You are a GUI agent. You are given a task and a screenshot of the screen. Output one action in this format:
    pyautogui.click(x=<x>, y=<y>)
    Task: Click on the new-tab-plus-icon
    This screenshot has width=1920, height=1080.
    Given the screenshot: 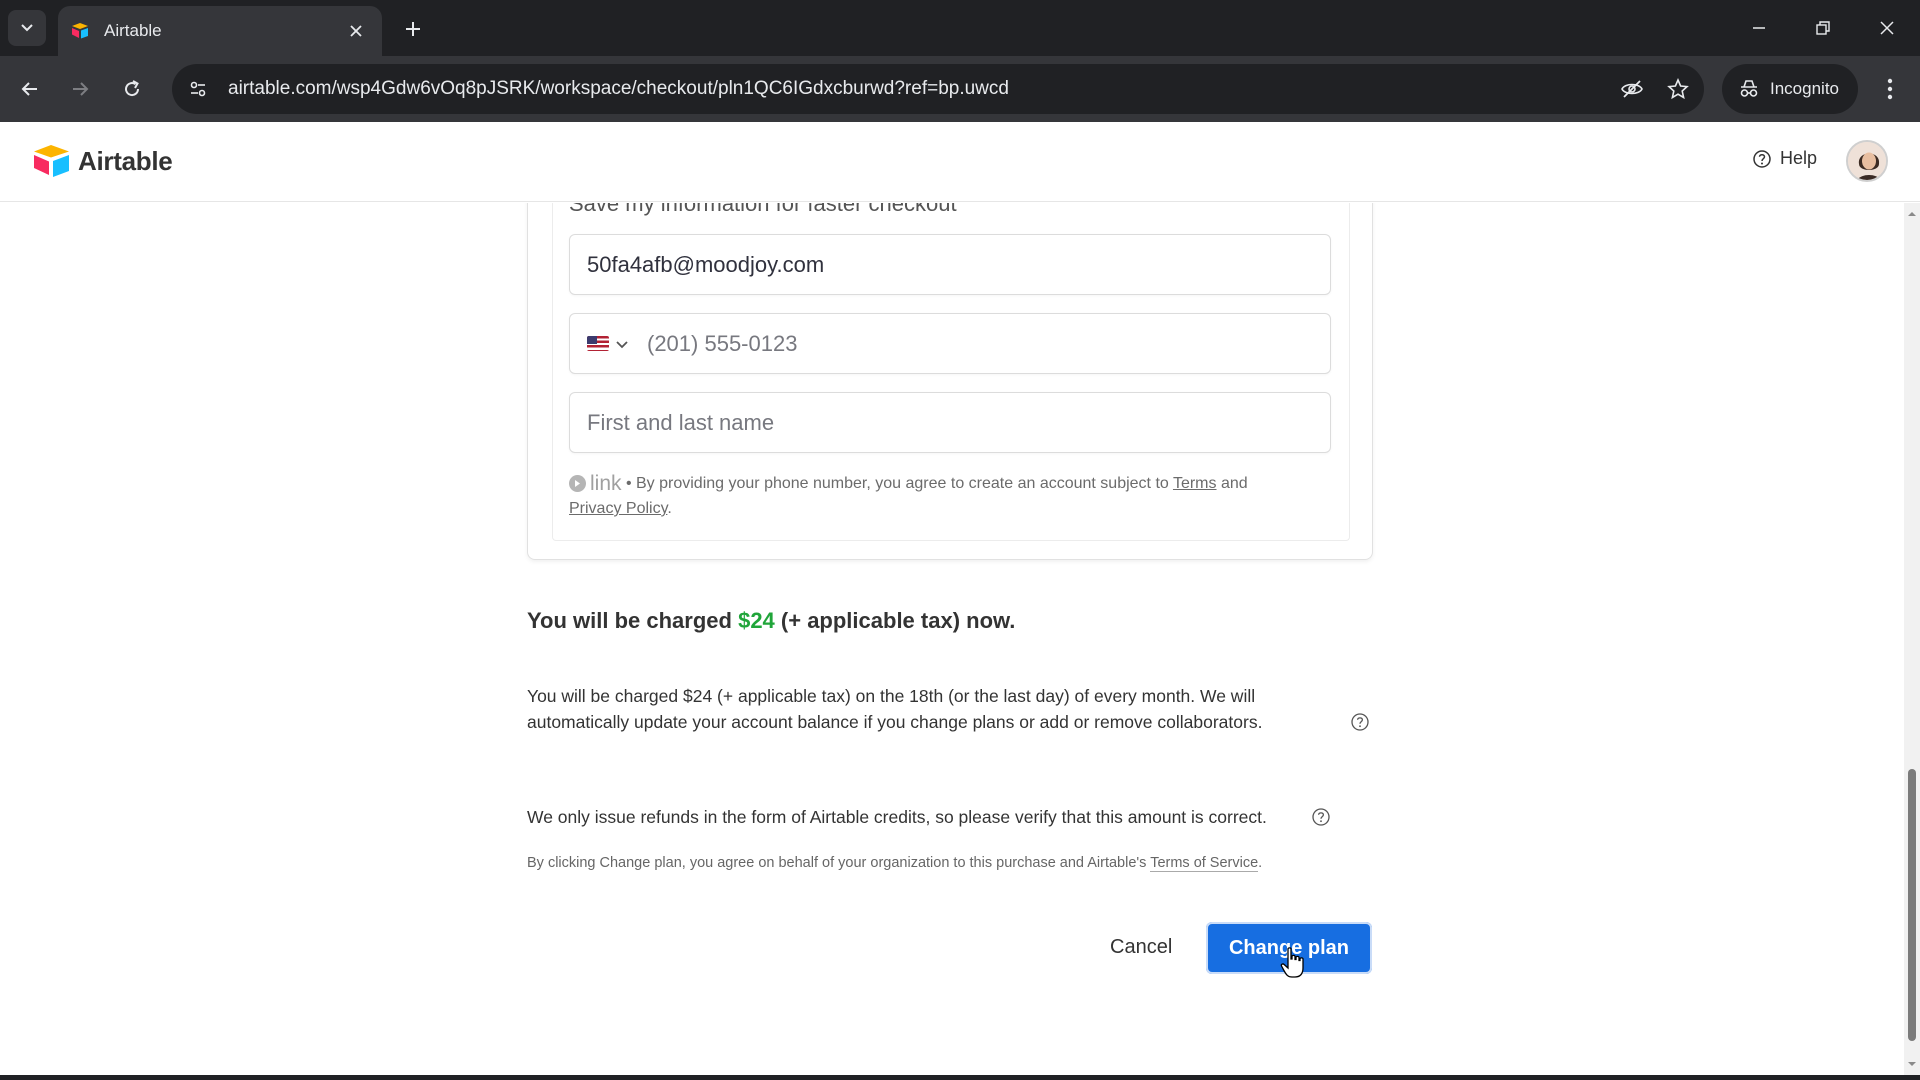 What is the action you would take?
    pyautogui.click(x=413, y=29)
    